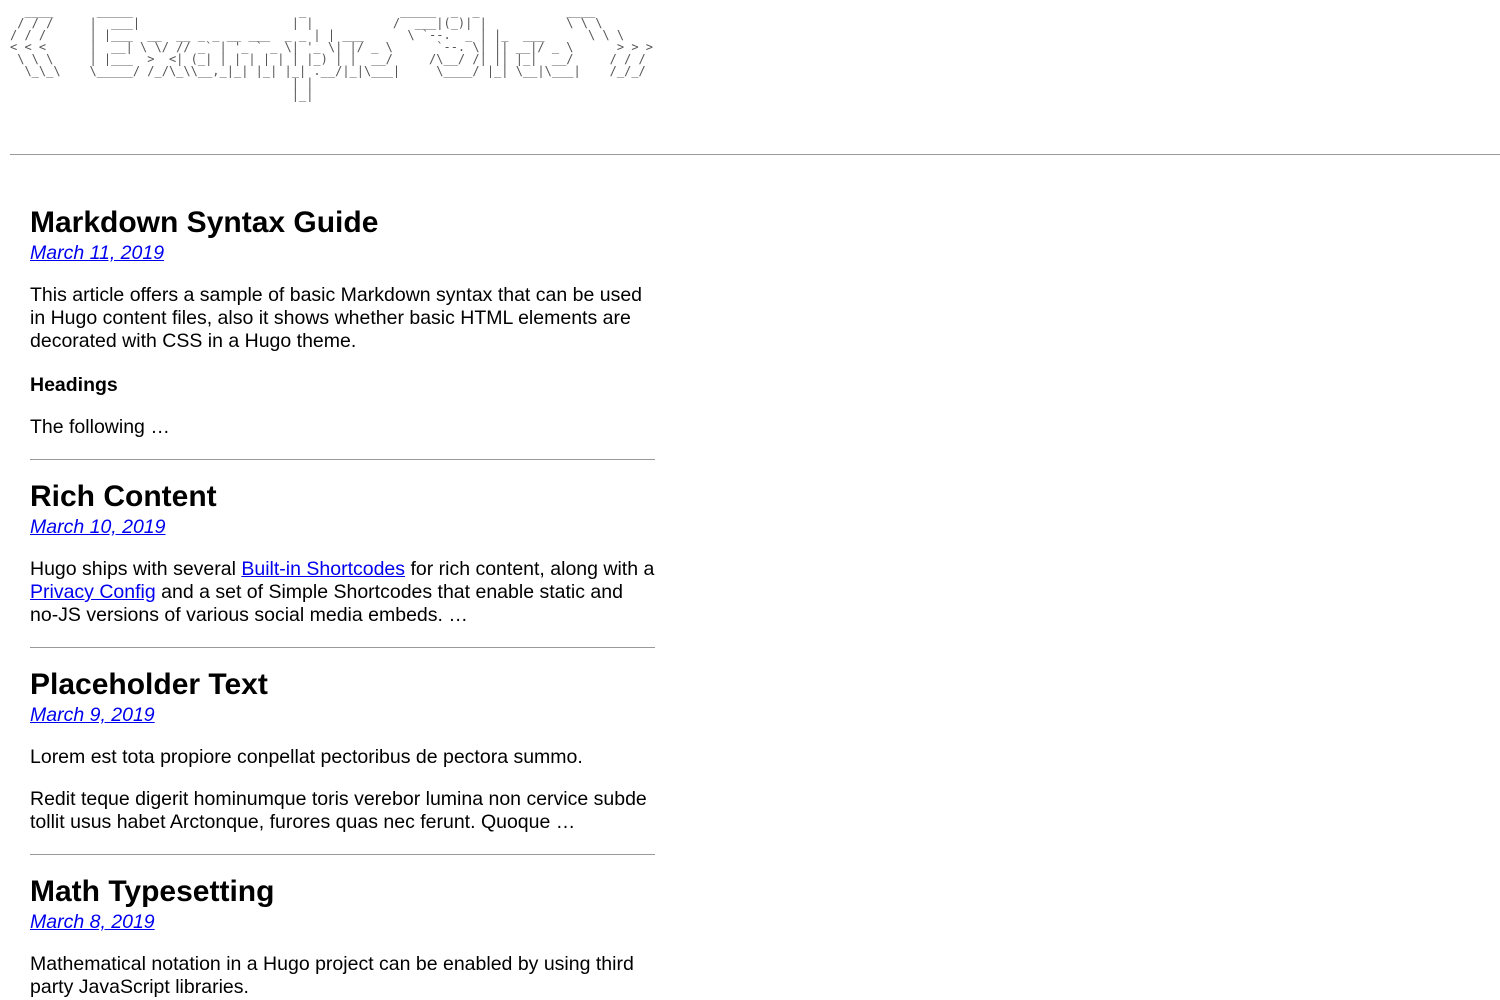 The width and height of the screenshot is (1500, 1000). Describe the element at coordinates (123, 496) in the screenshot. I see `post-title: Rich Content` at that location.